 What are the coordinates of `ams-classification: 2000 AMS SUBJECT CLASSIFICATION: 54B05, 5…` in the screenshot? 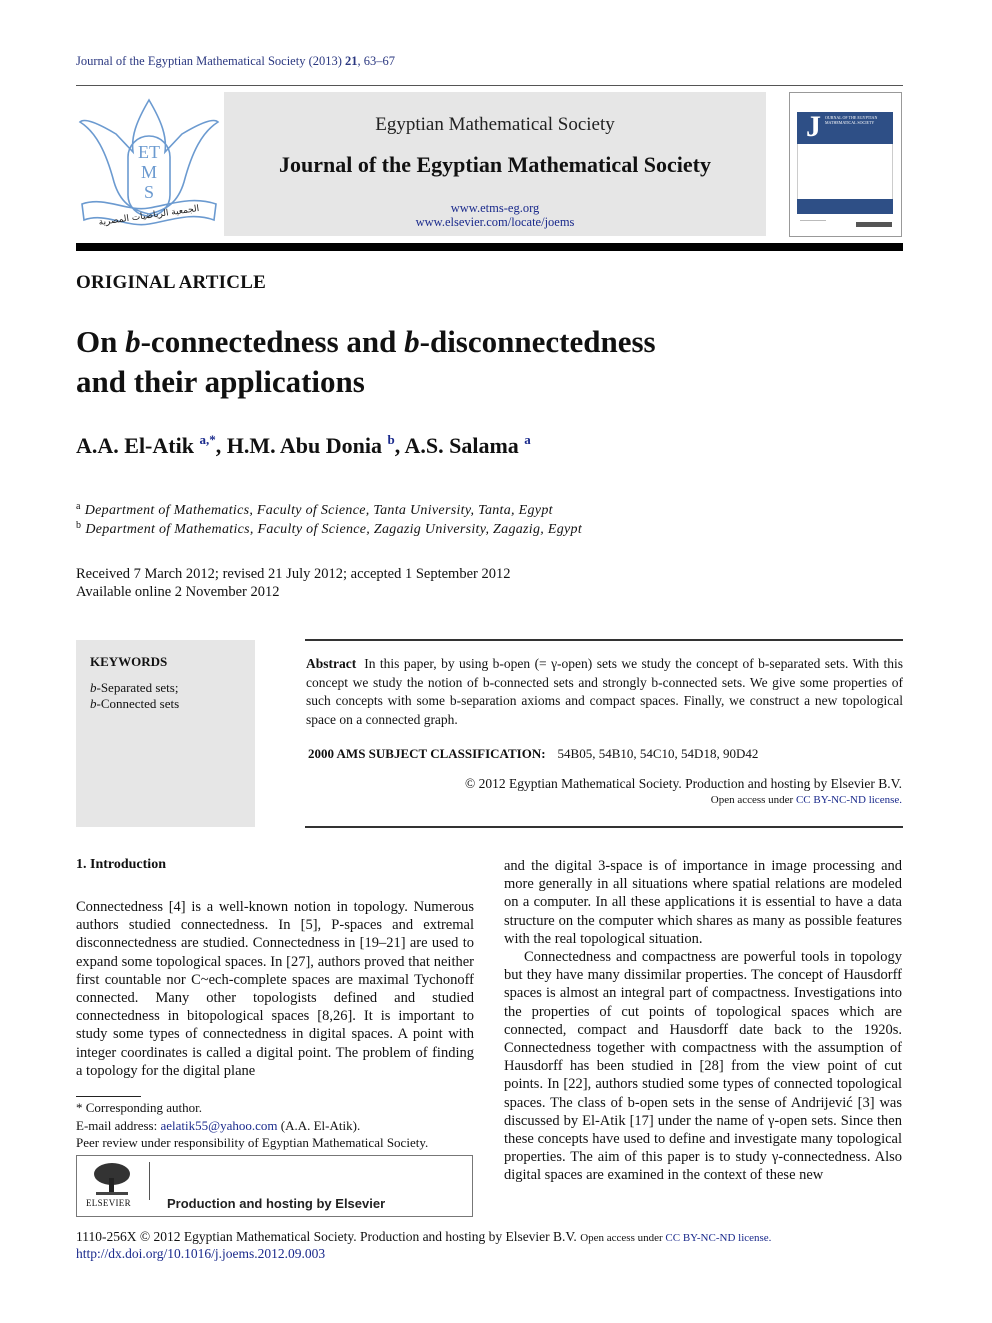 It's located at (533, 754).